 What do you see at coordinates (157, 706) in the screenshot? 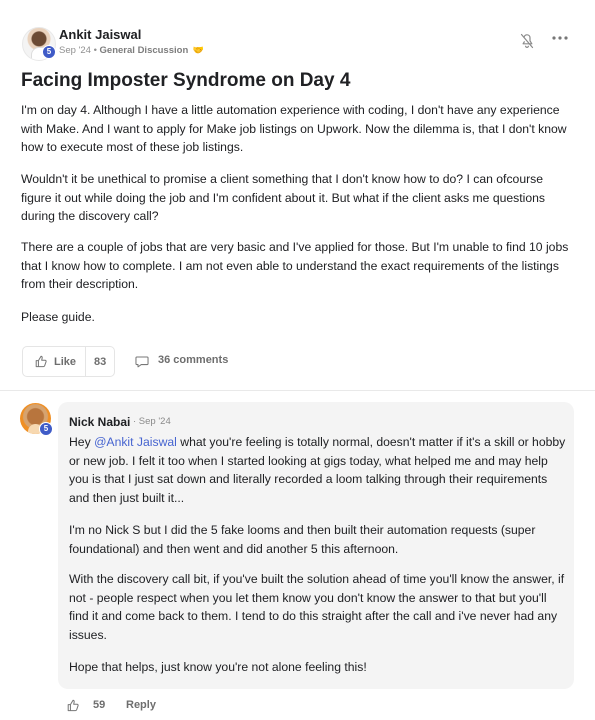
I see `comment-actions: 59 Reply` at bounding box center [157, 706].